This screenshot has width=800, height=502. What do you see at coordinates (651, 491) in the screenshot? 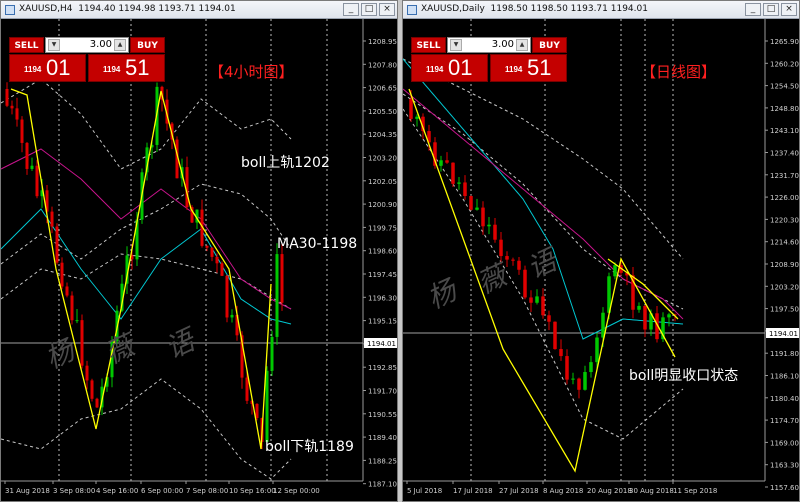
I see `time-tick-label: 30 Aug 2018` at bounding box center [651, 491].